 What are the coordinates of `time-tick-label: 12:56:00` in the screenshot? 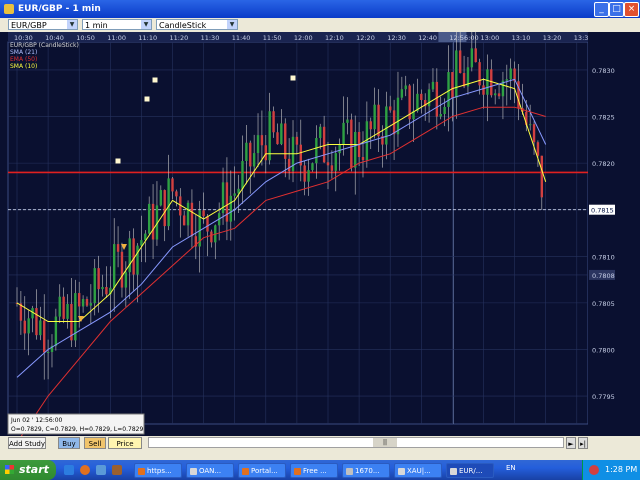 It's located at (463, 38).